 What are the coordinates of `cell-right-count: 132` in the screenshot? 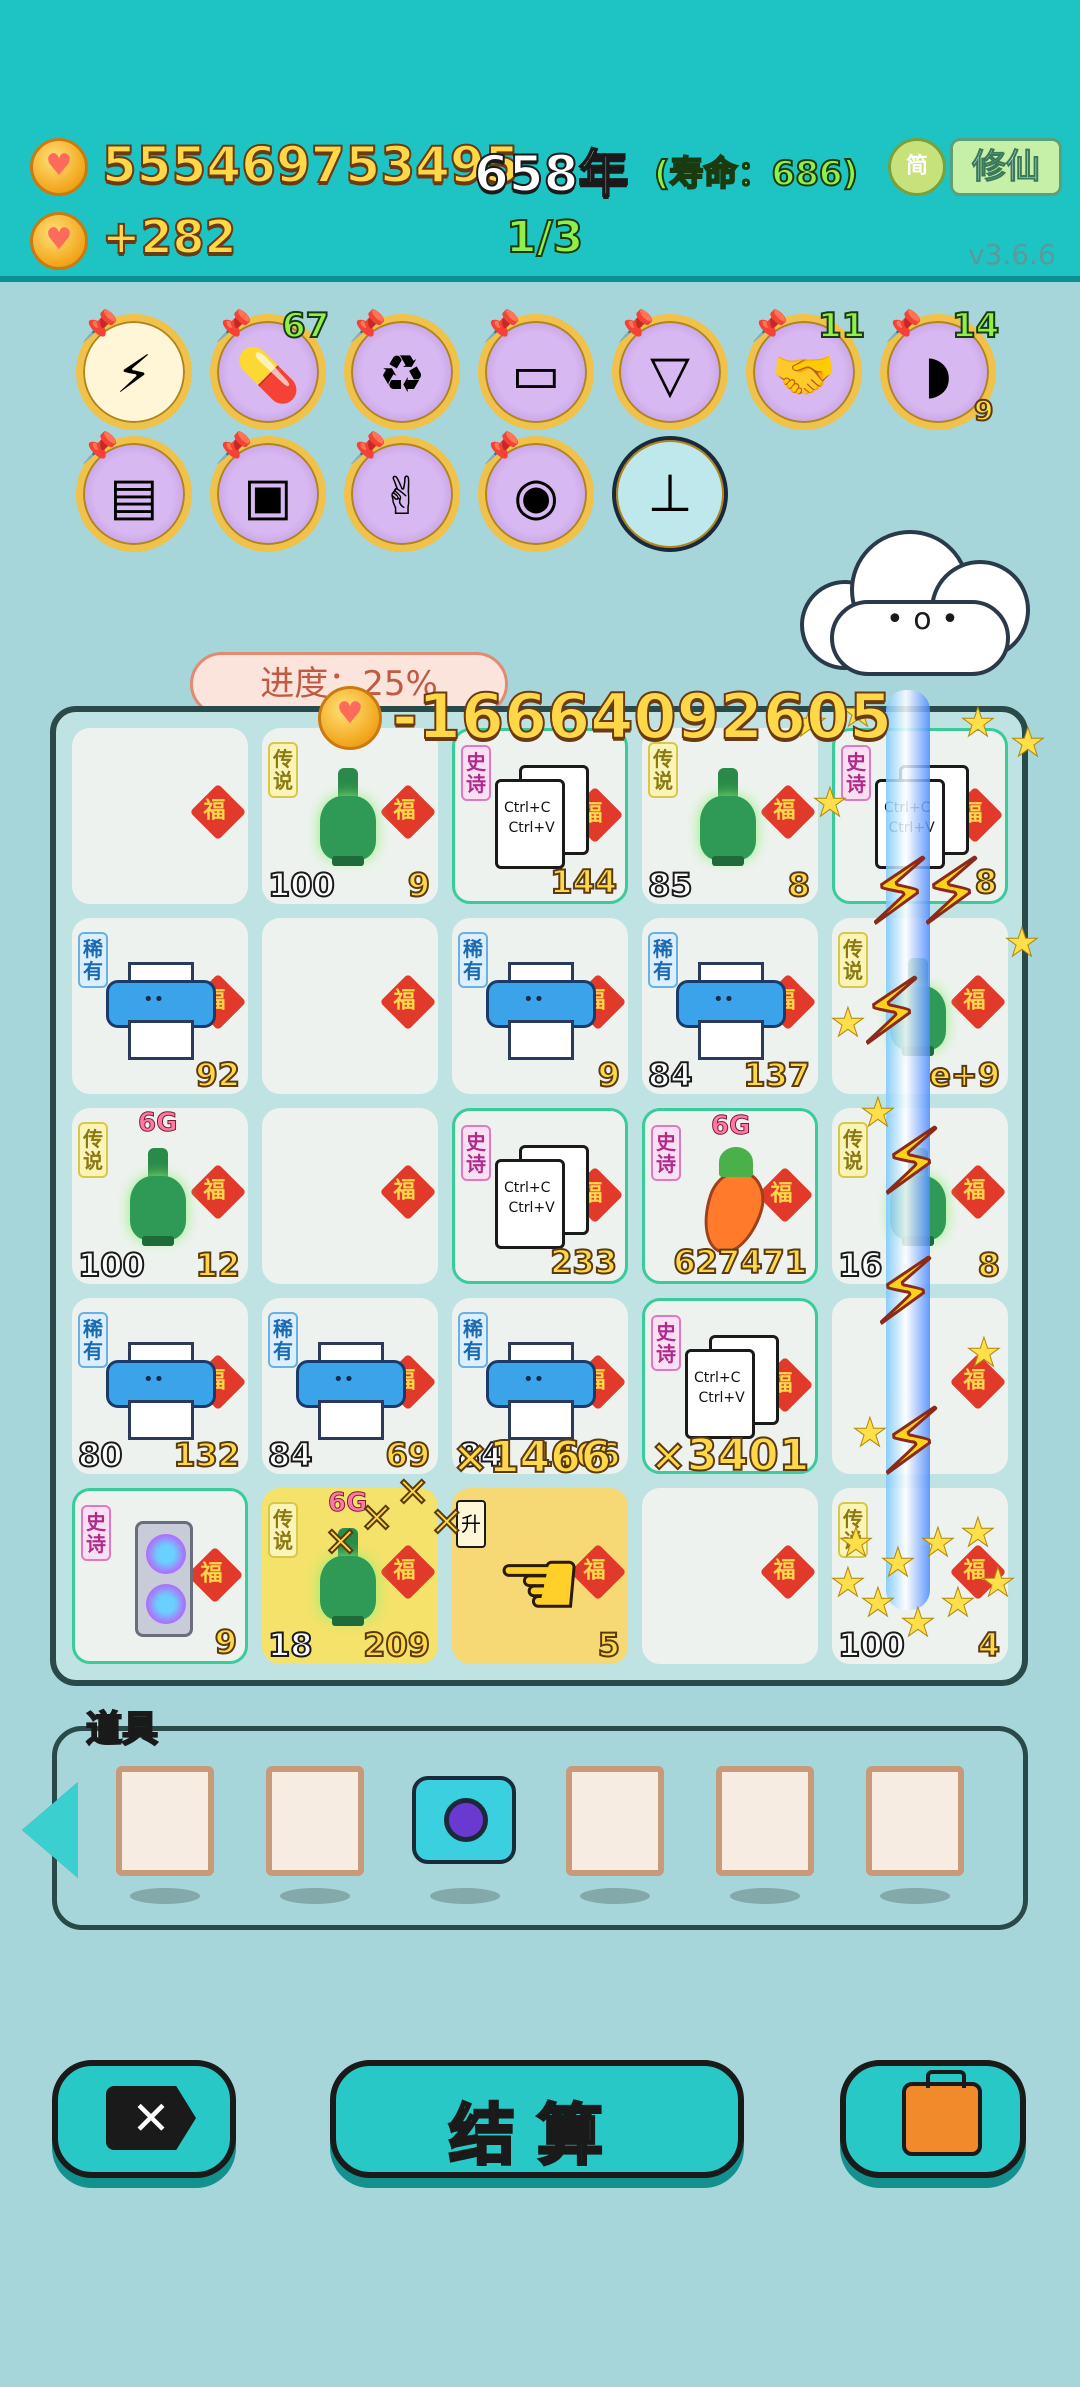 It's located at (206, 1455).